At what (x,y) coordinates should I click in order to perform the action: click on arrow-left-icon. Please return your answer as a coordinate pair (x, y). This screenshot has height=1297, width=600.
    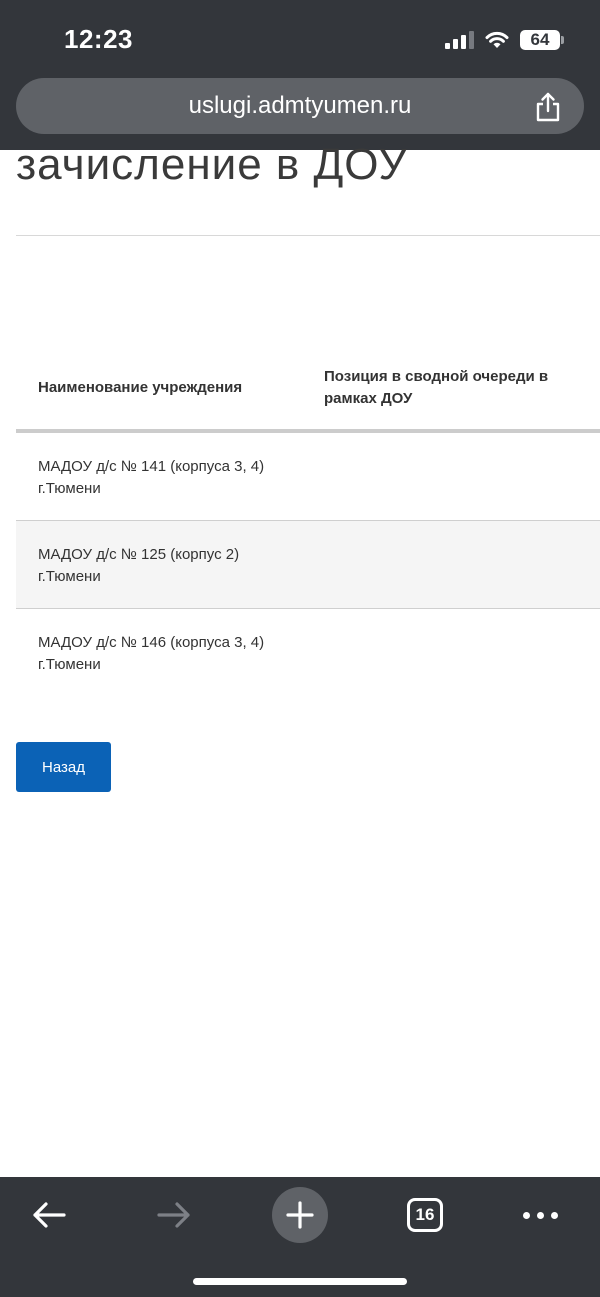
    Looking at the image, I should click on (49, 1215).